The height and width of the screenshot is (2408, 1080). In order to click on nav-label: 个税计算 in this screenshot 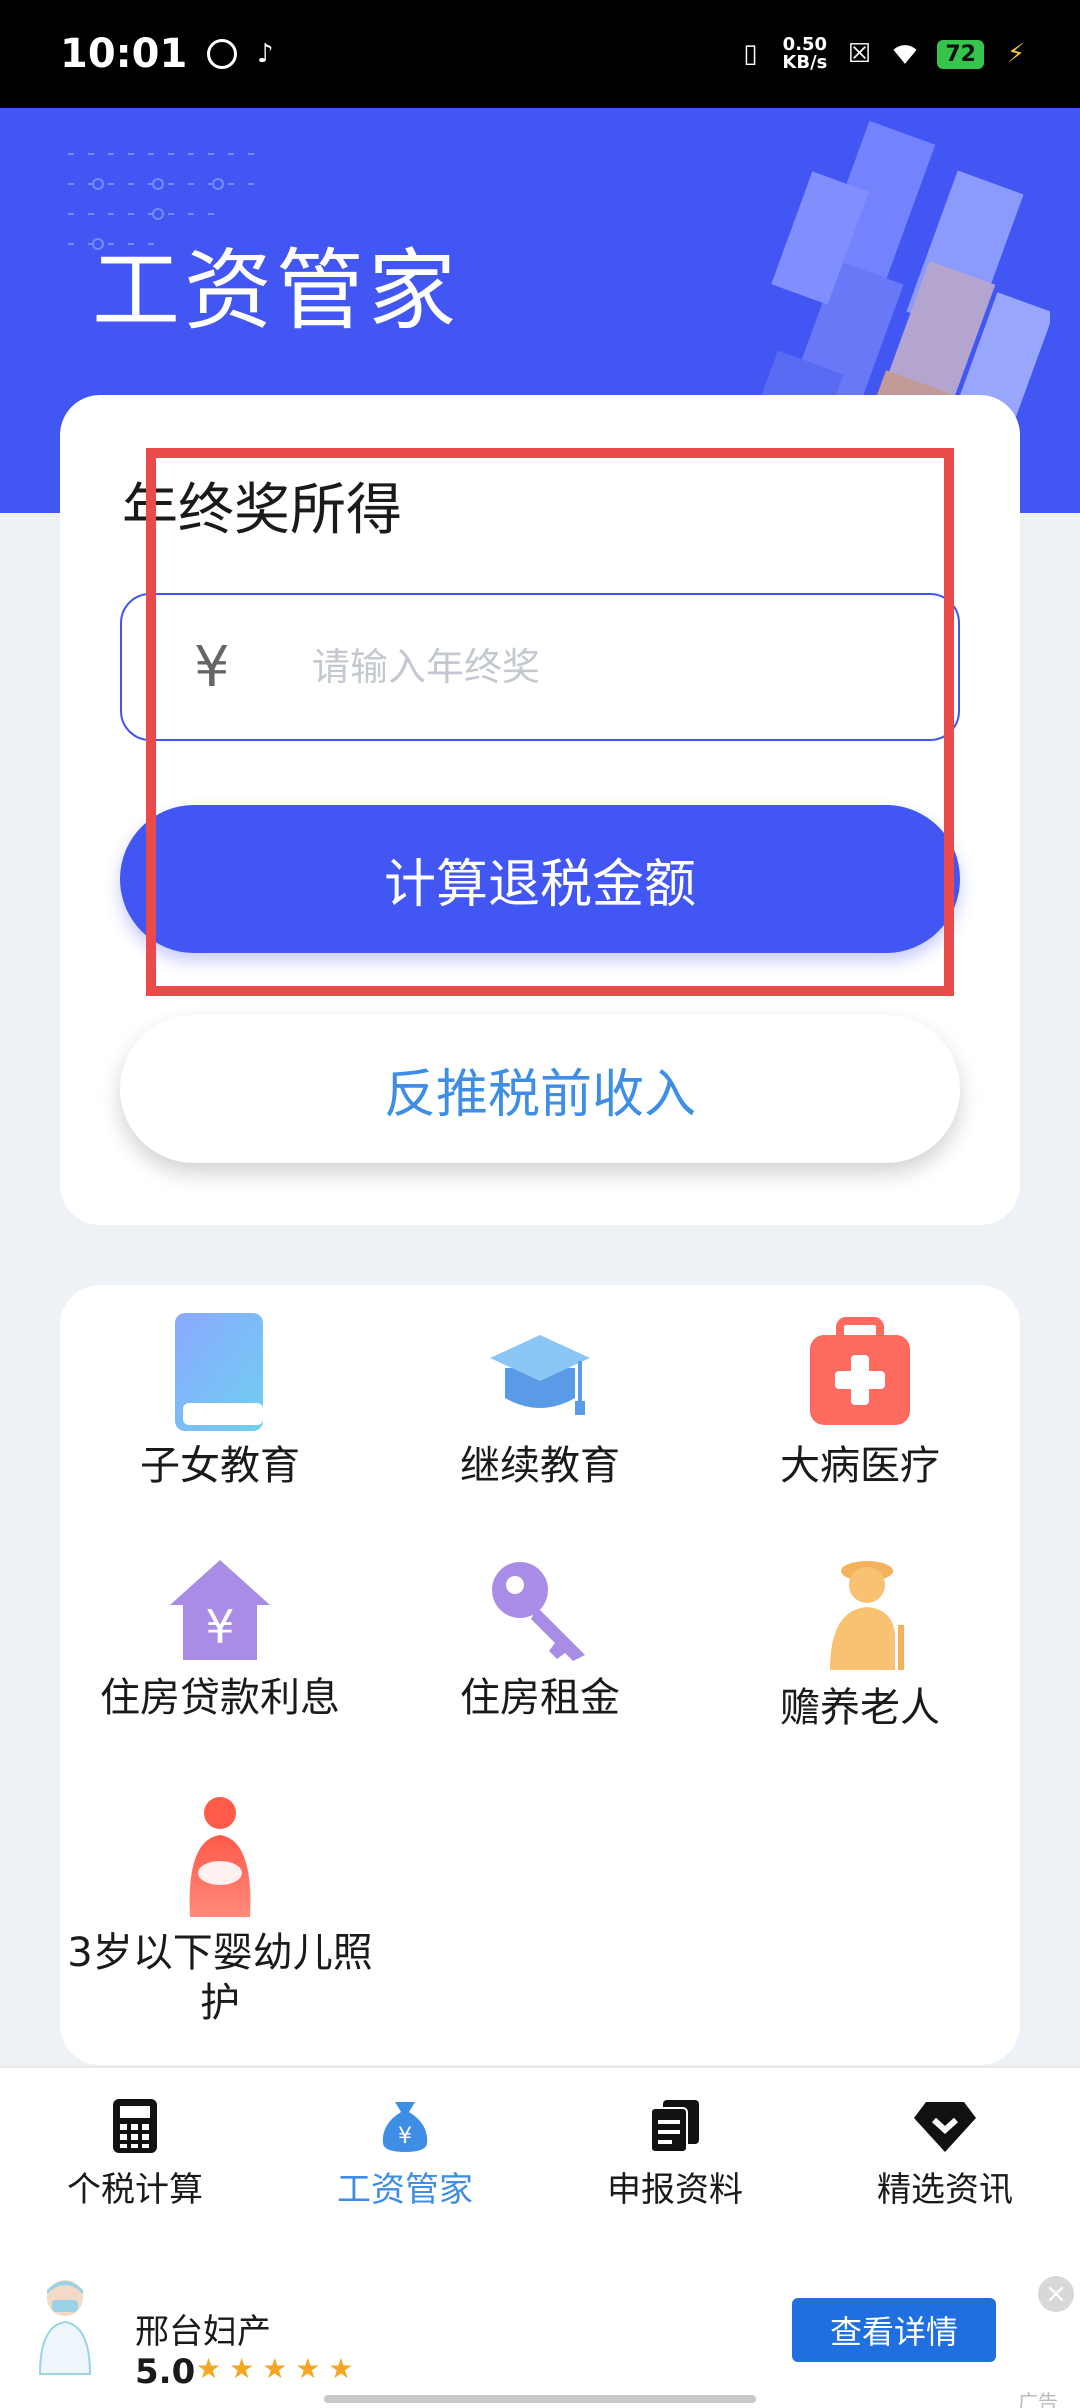, I will do `click(135, 2190)`.